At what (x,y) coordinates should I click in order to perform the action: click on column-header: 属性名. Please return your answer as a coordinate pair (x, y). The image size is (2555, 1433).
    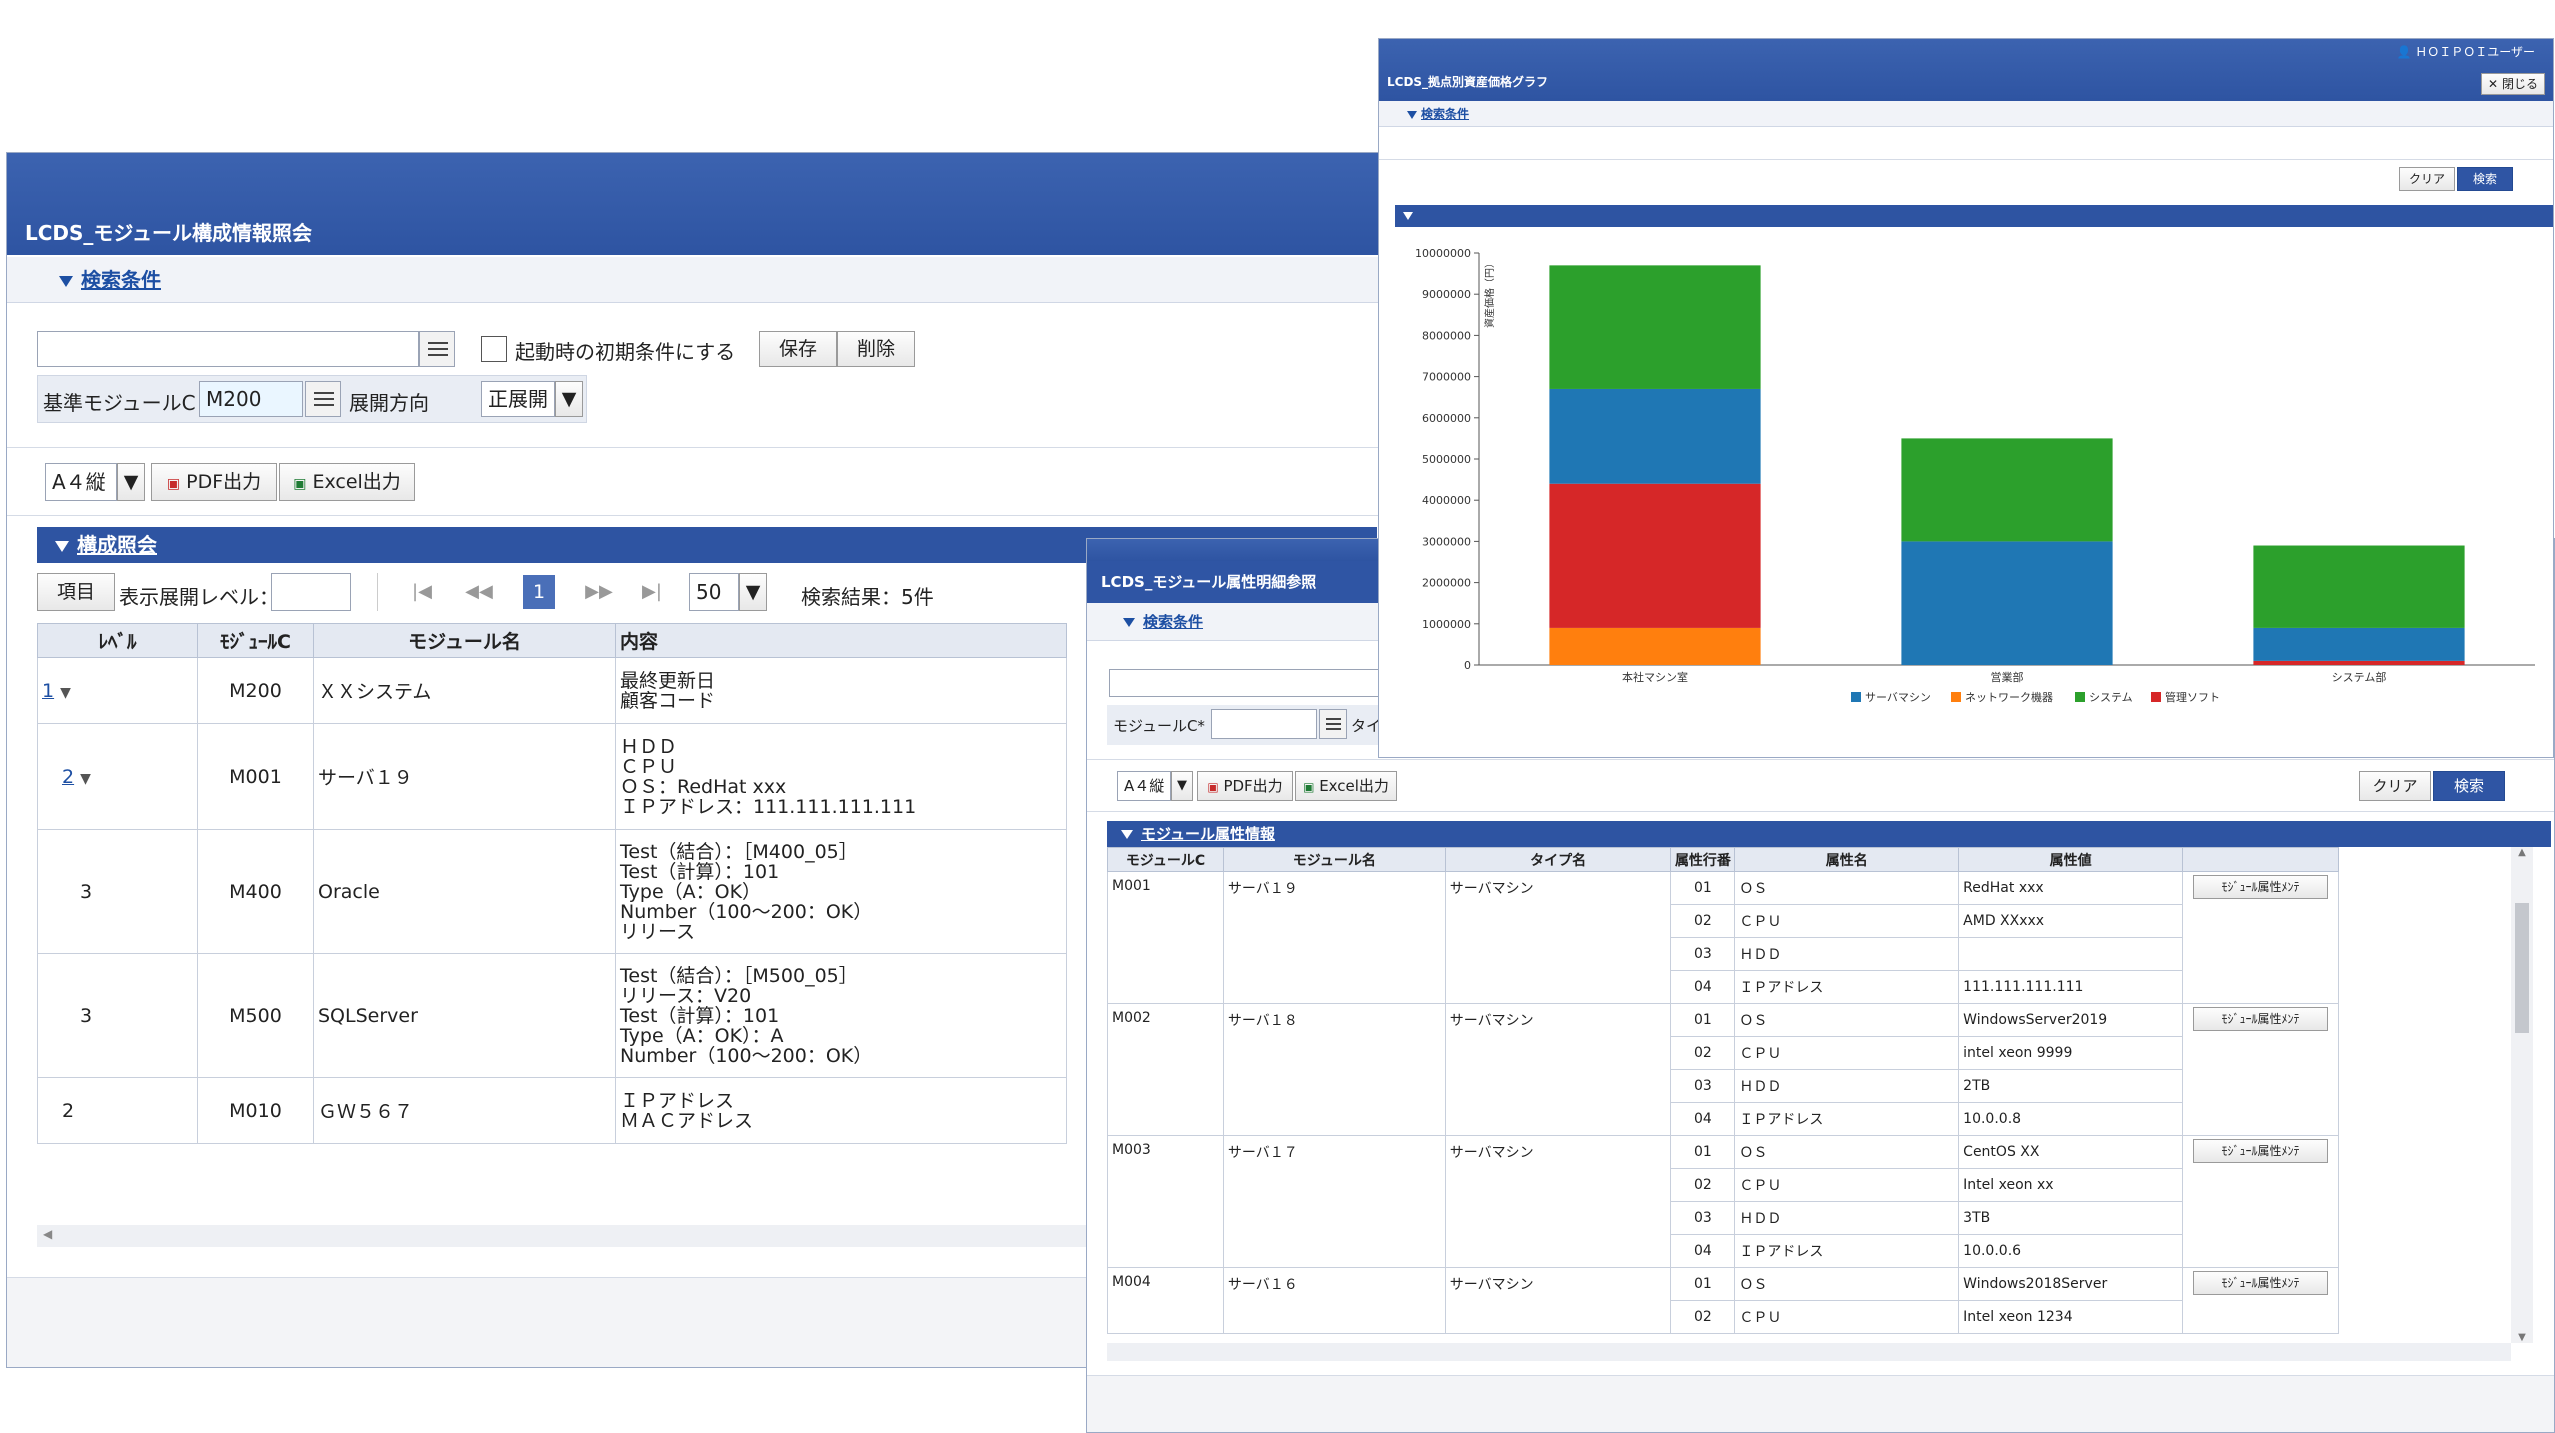
    Looking at the image, I should click on (1847, 859).